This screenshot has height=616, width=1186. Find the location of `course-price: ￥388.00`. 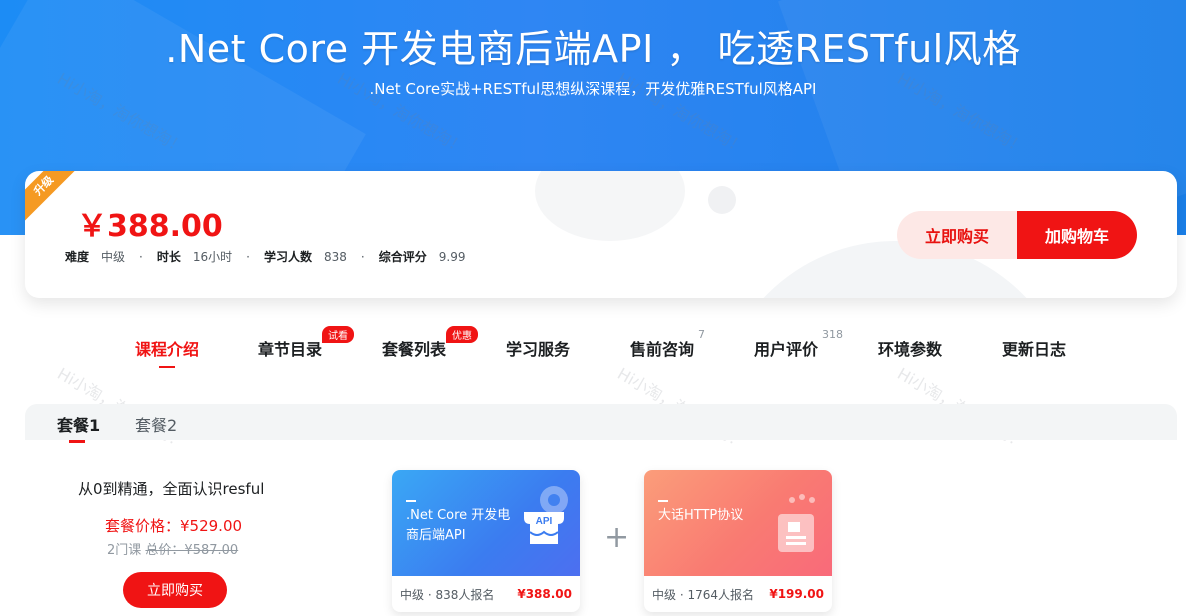

course-price: ￥388.00 is located at coordinates (150, 226).